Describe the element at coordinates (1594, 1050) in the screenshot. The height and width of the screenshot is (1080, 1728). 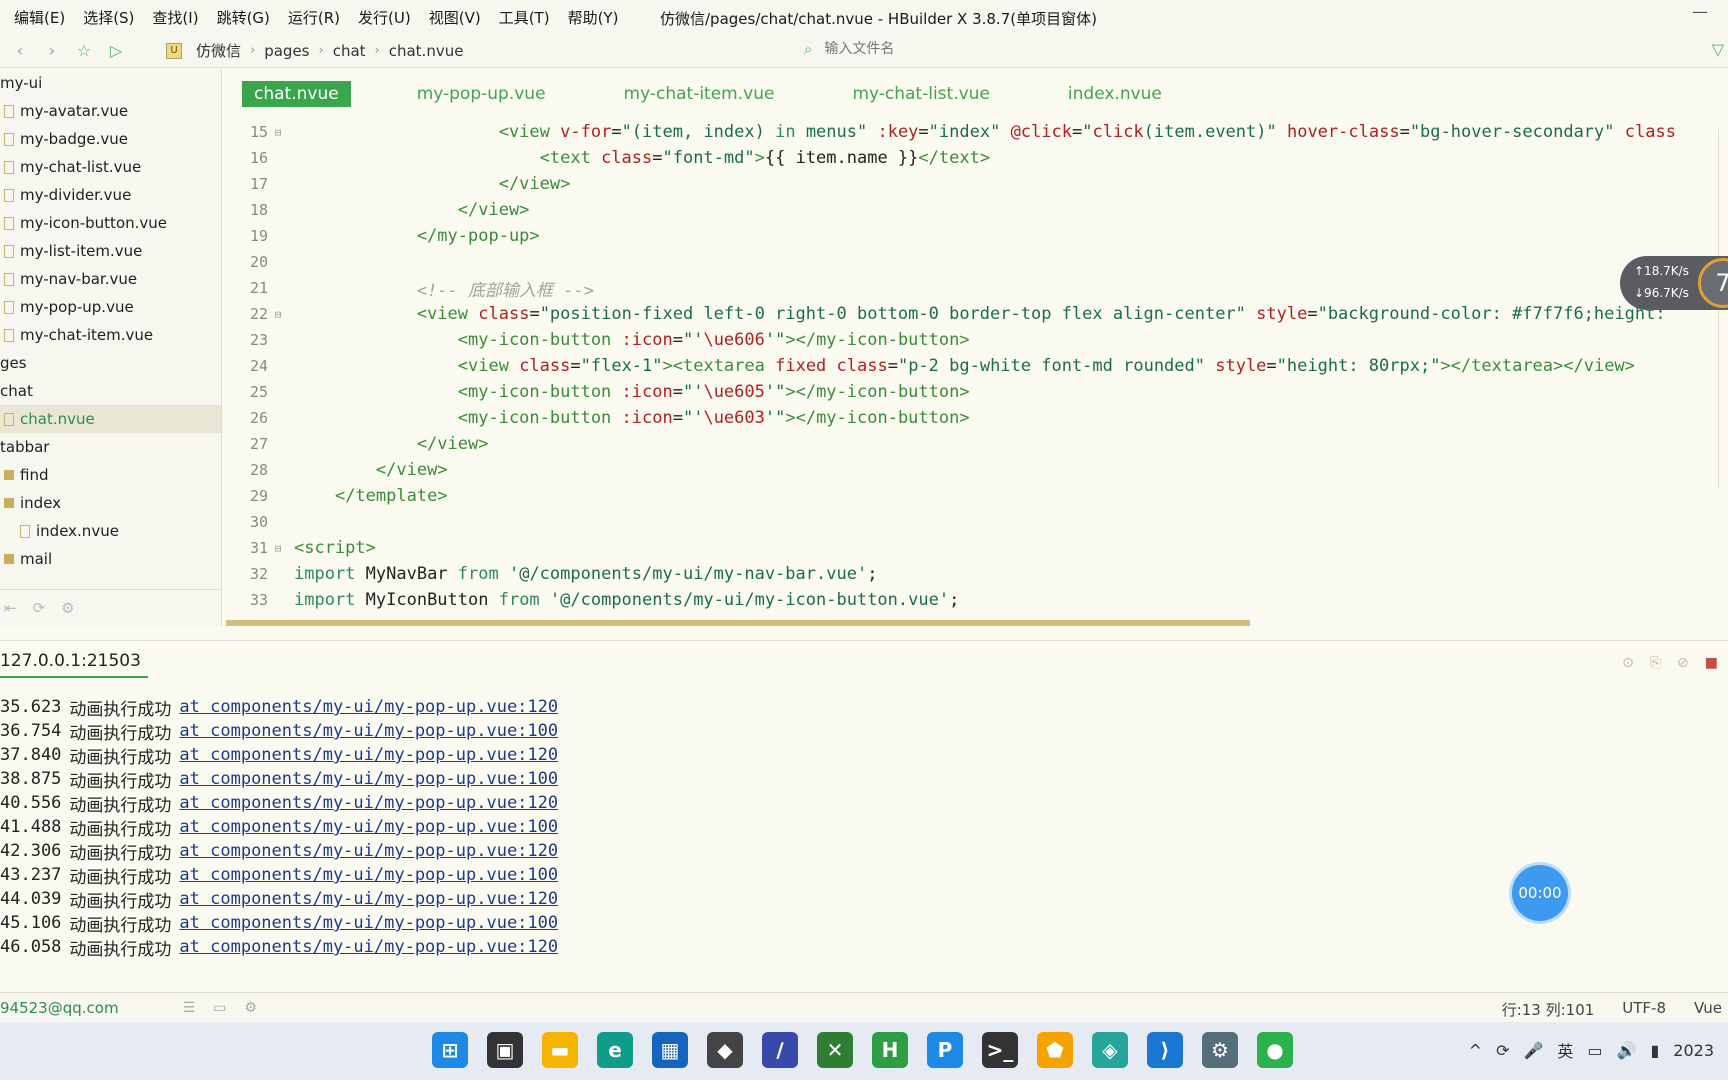
I see `display-icon: ▭` at that location.